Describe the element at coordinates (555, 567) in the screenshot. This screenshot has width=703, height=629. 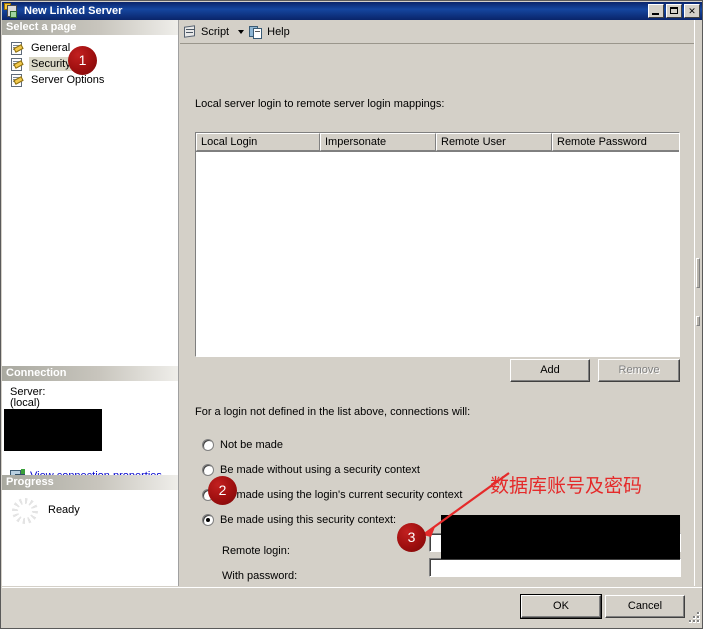
I see `with-password-input` at that location.